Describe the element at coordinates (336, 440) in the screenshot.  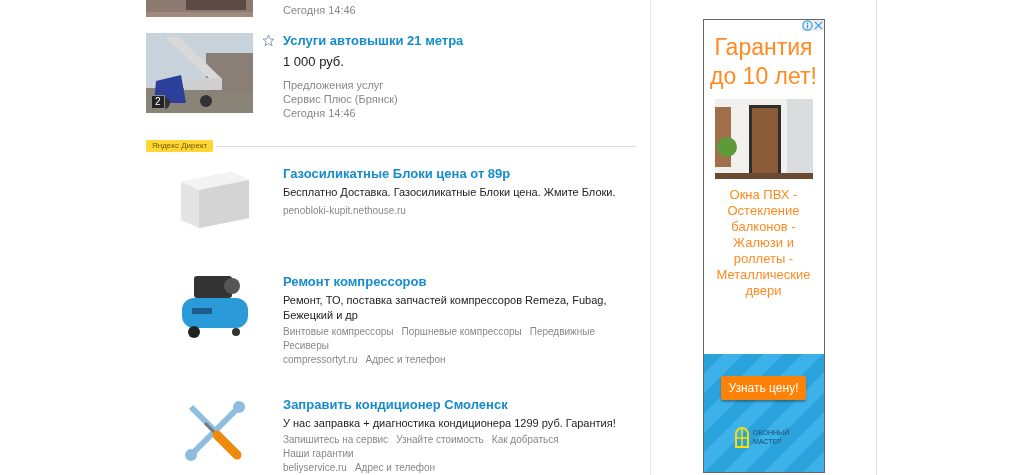
I see `ad-link: Запишитесь на сервис` at that location.